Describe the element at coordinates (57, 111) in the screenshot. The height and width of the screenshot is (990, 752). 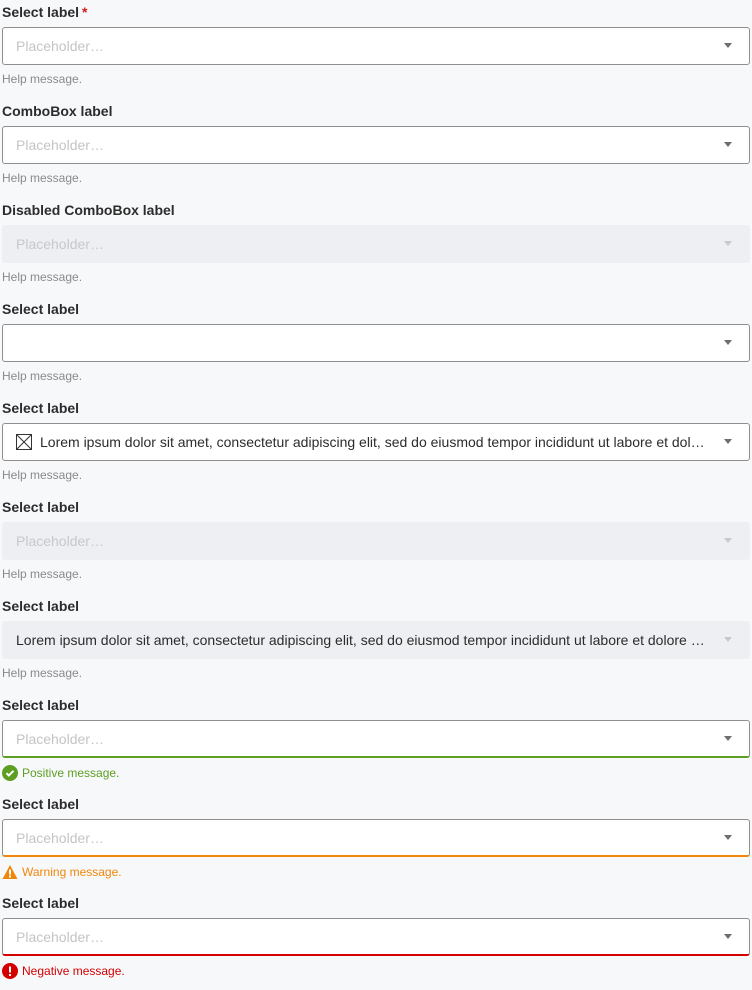
I see `field-label: ComboBox label` at that location.